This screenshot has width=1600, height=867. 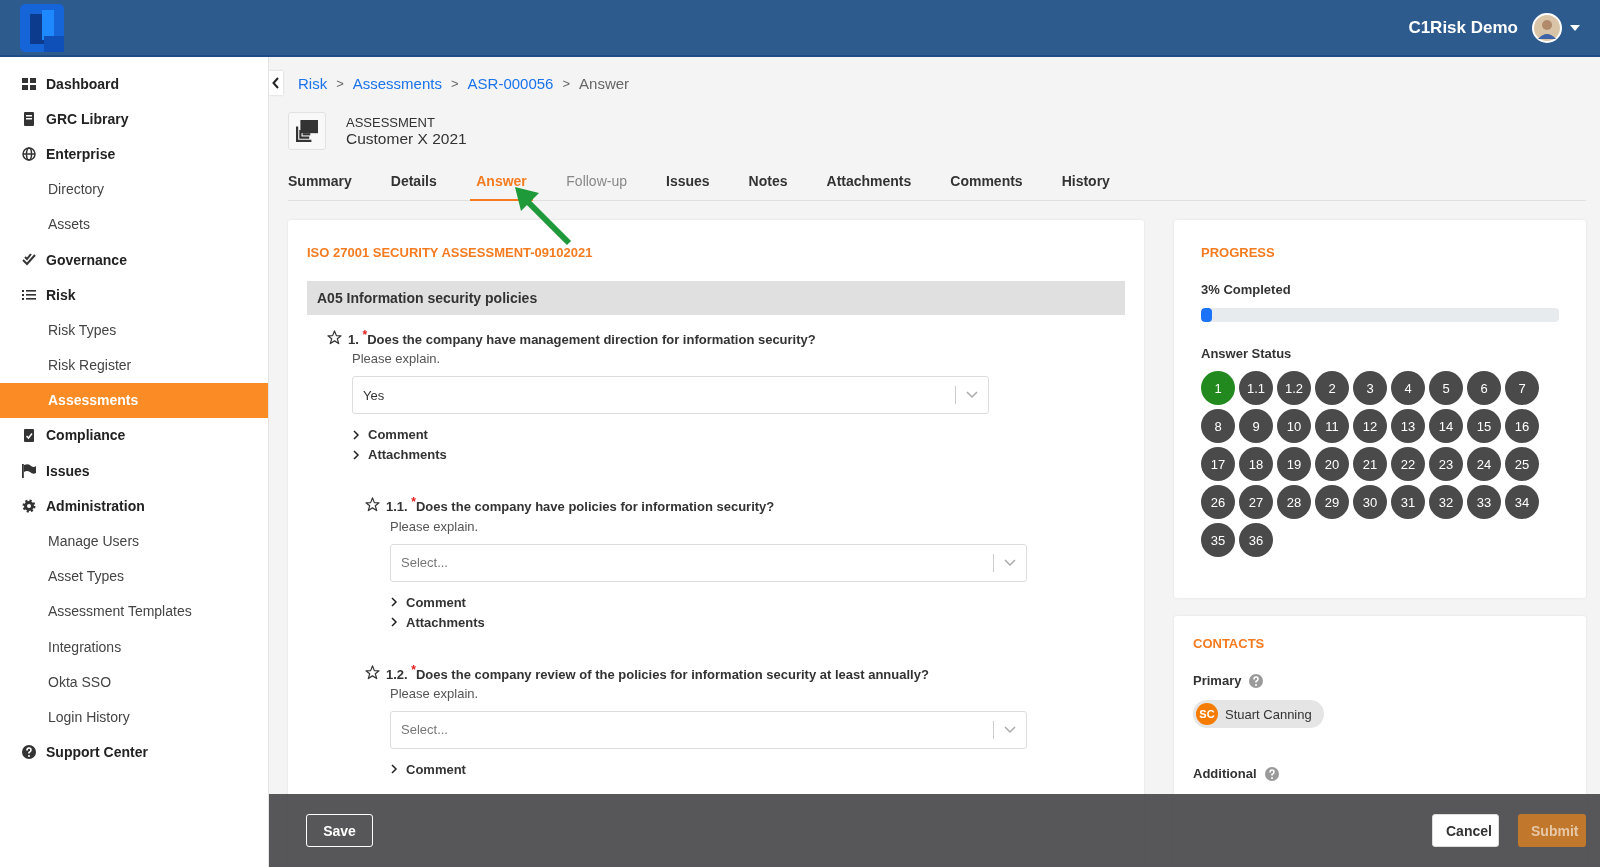 What do you see at coordinates (1446, 426) in the screenshot?
I see `question-status-circle: 14` at bounding box center [1446, 426].